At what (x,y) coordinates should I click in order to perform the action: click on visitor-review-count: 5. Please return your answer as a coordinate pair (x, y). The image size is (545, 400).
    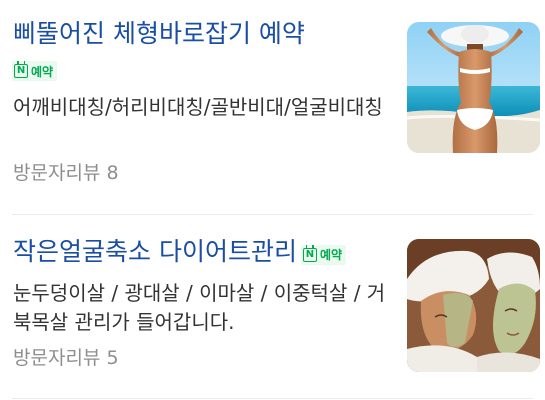
    Looking at the image, I should click on (112, 358).